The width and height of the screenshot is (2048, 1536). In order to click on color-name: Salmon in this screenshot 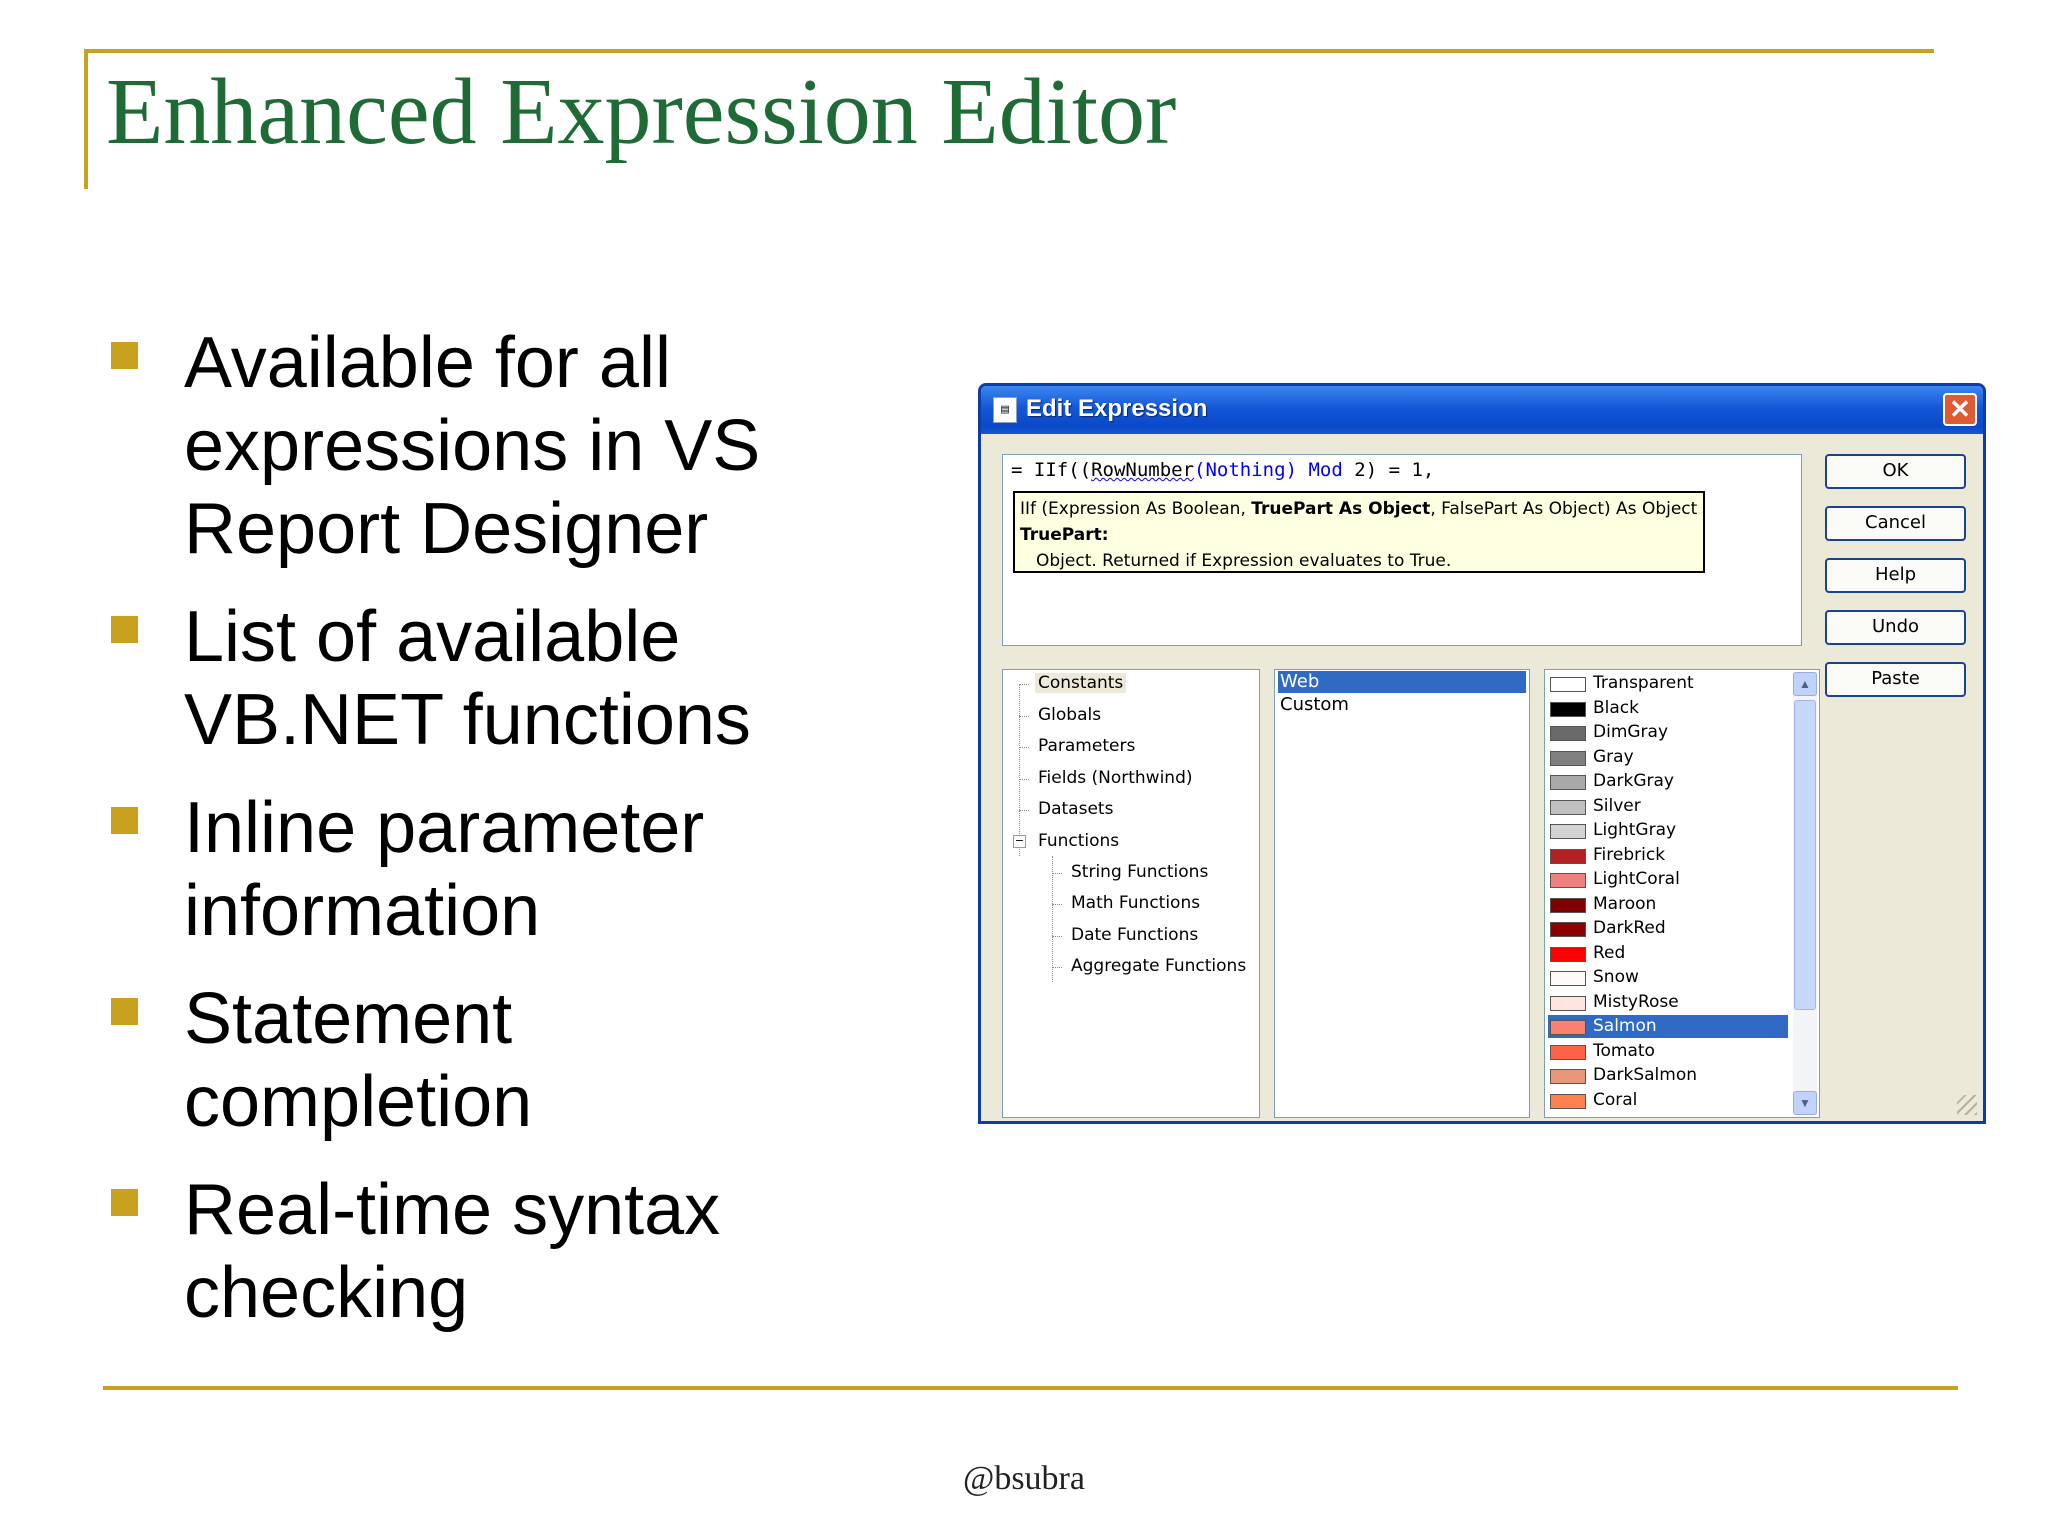, I will do `click(1625, 1026)`.